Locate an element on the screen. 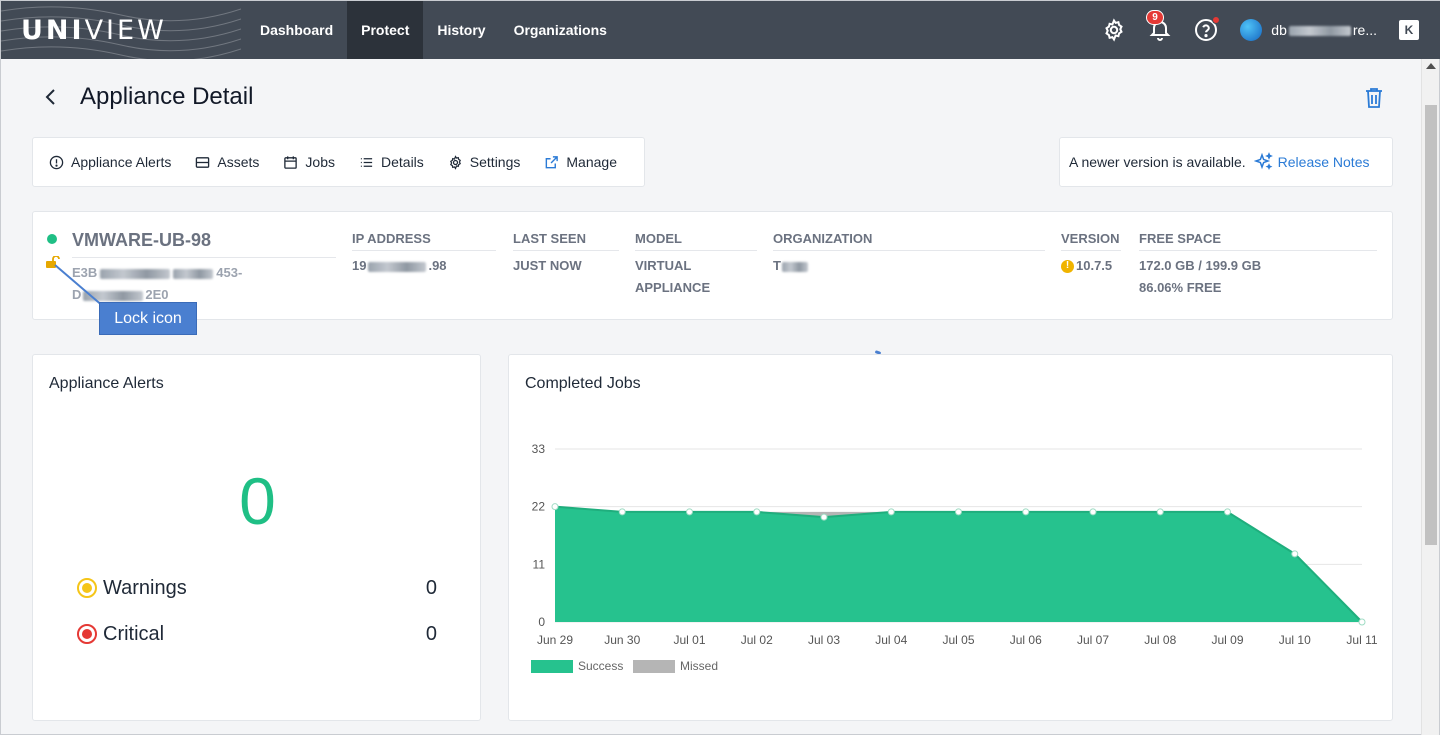 Image resolution: width=1440 pixels, height=735 pixels. main-nav: Dashboard Protect History Organizations is located at coordinates (433, 30).